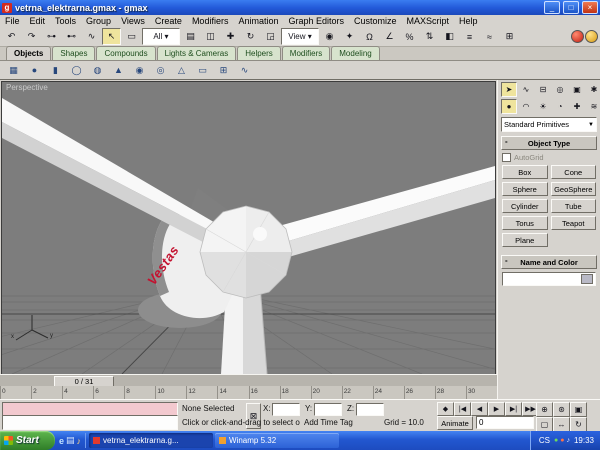  I want to click on previous-frame-button: ◀, so click(479, 409).